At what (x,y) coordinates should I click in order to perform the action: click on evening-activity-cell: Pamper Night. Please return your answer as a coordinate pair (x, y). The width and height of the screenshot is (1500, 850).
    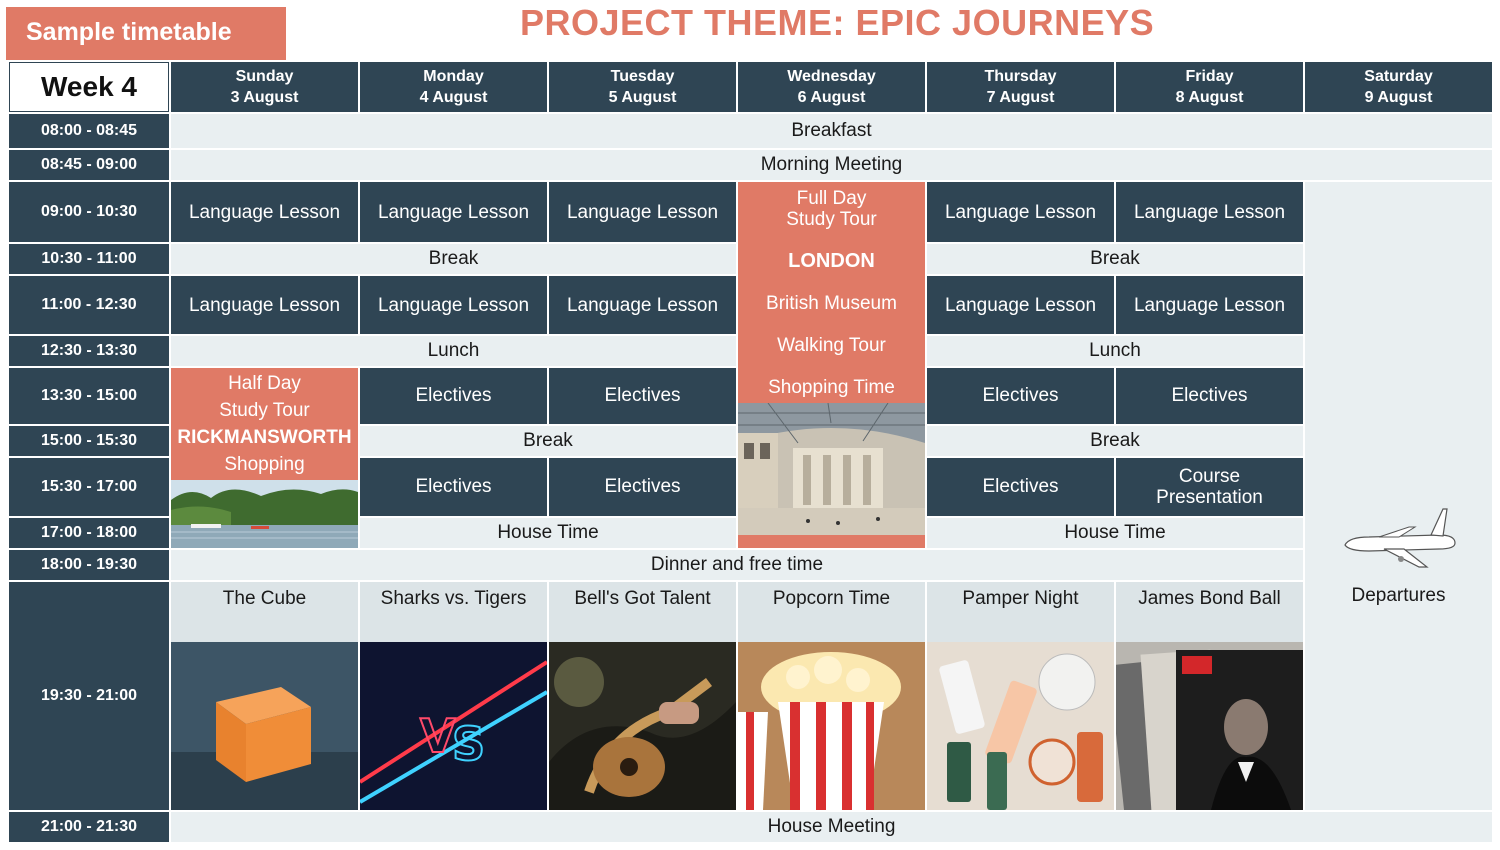
    Looking at the image, I should click on (1020, 696).